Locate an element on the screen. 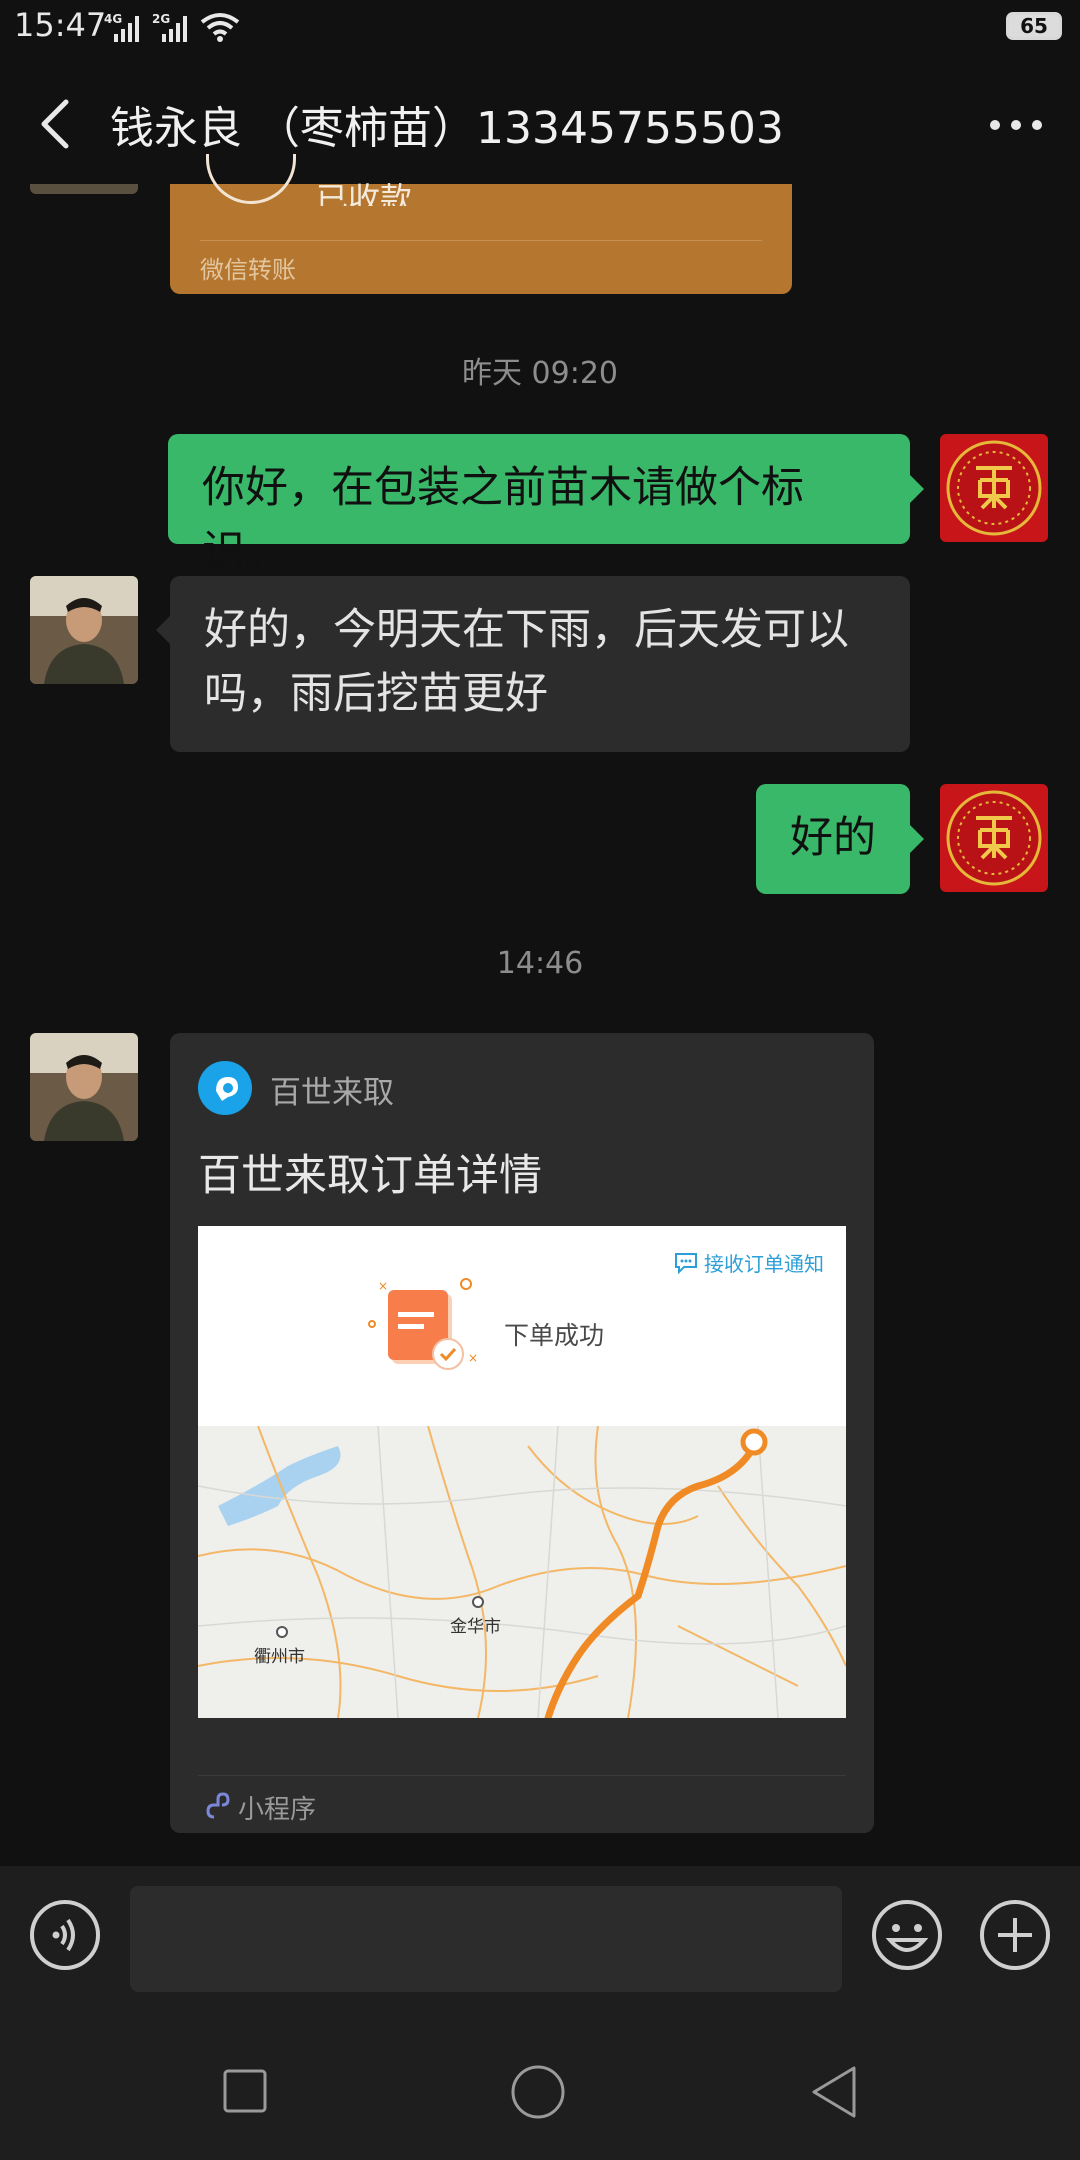  message-input is located at coordinates (486, 1939).